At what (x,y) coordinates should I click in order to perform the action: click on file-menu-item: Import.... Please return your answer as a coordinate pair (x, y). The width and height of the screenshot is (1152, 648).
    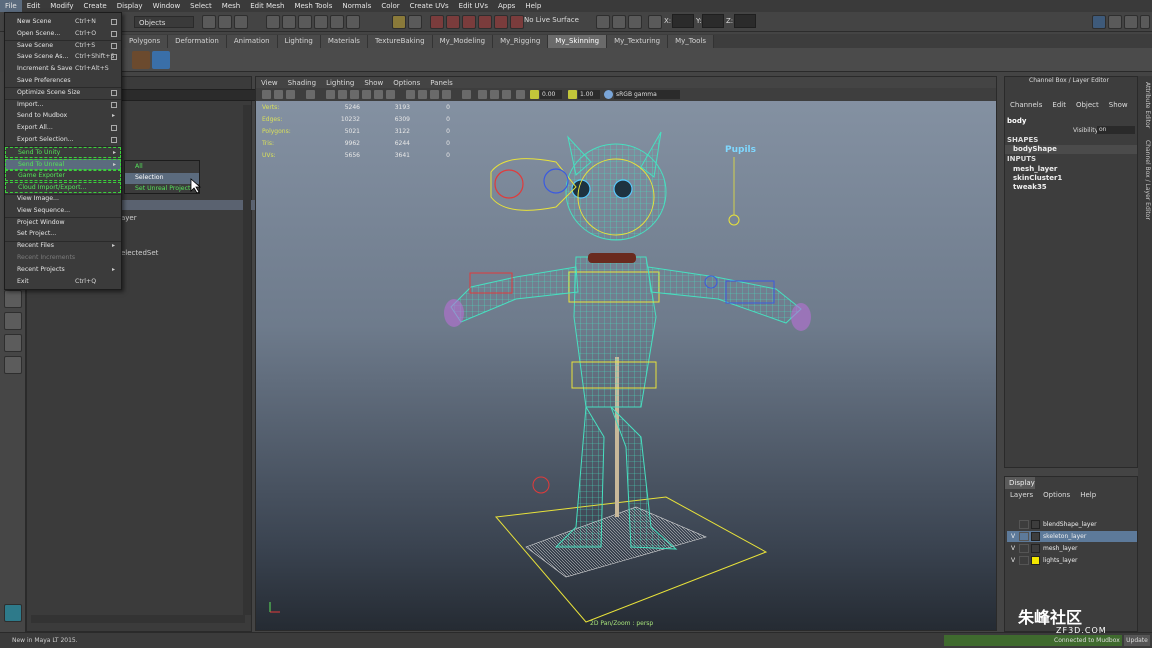
    Looking at the image, I should click on (63, 105).